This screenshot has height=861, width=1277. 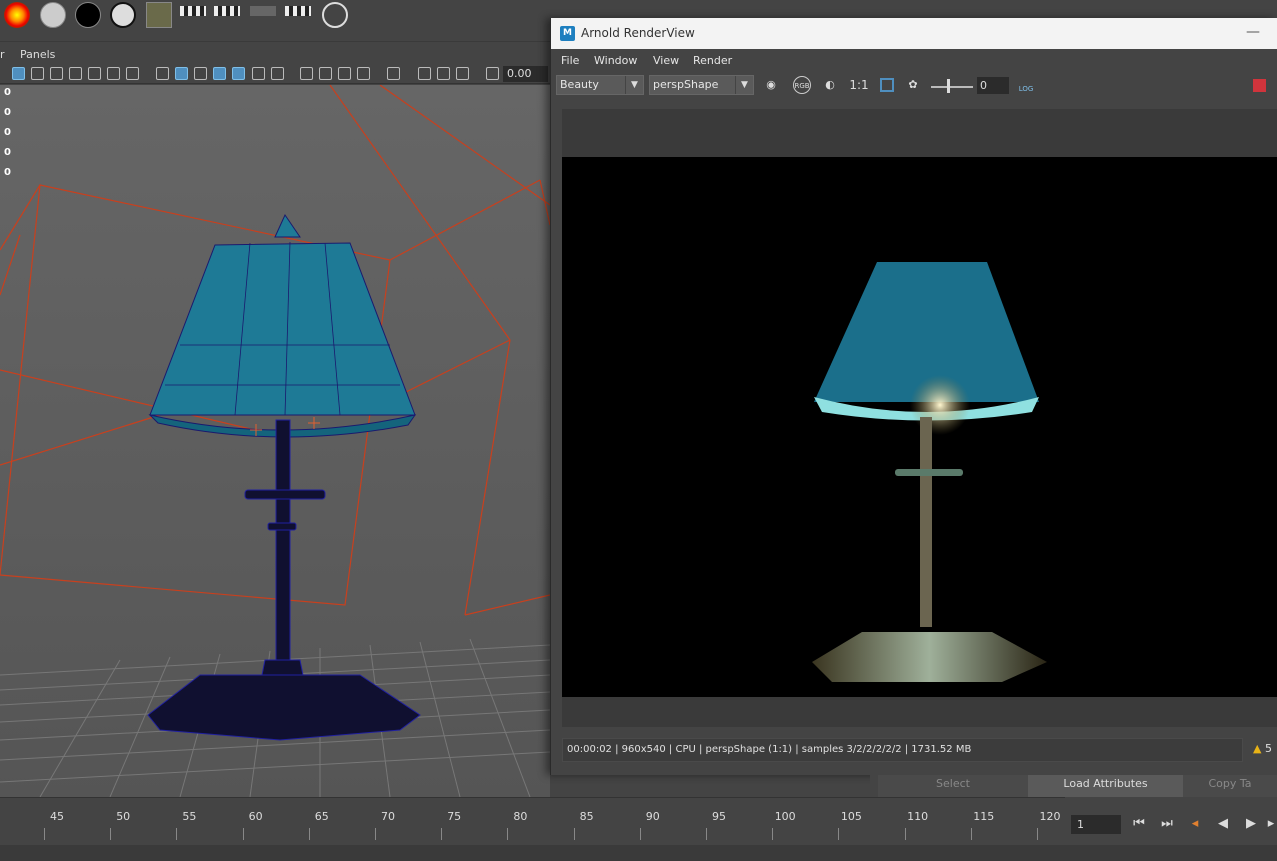 I want to click on grid-icon, so click(x=18, y=73).